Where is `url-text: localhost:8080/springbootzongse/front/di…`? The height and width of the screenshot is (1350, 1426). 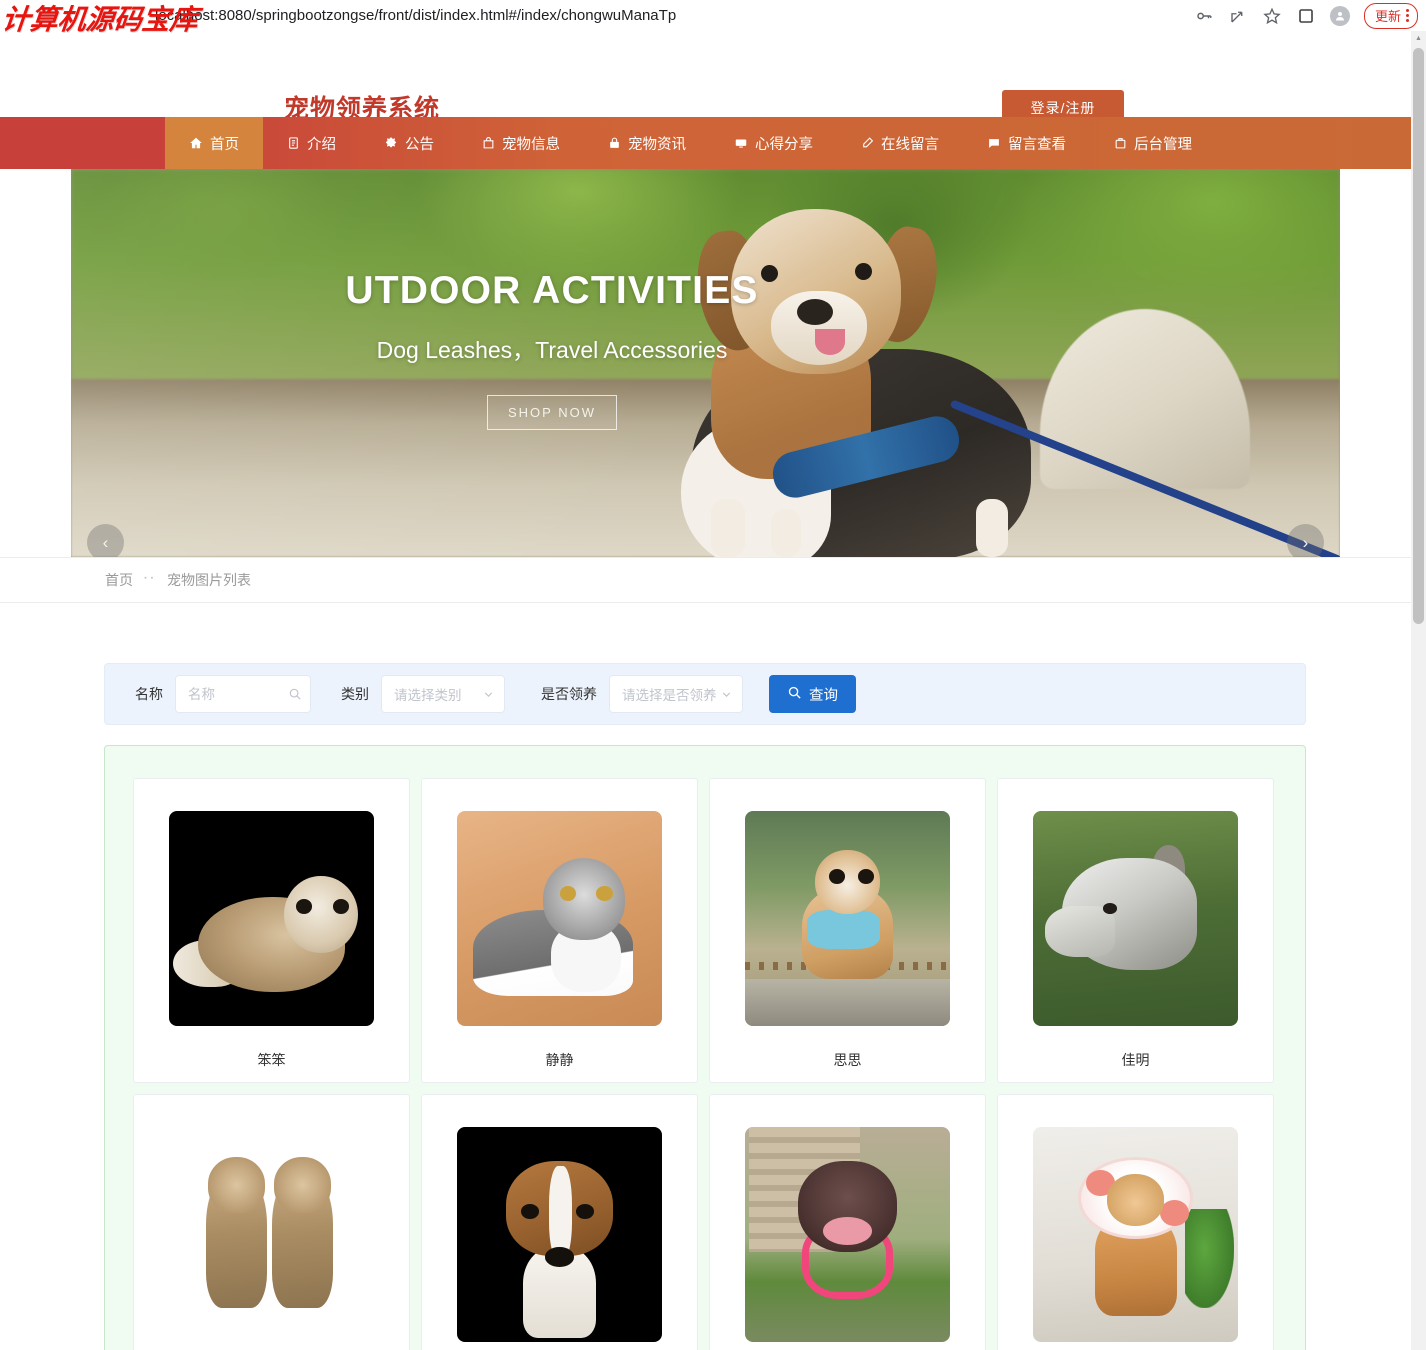
url-text: localhost:8080/springbootzongse/front/di… is located at coordinates (416, 15).